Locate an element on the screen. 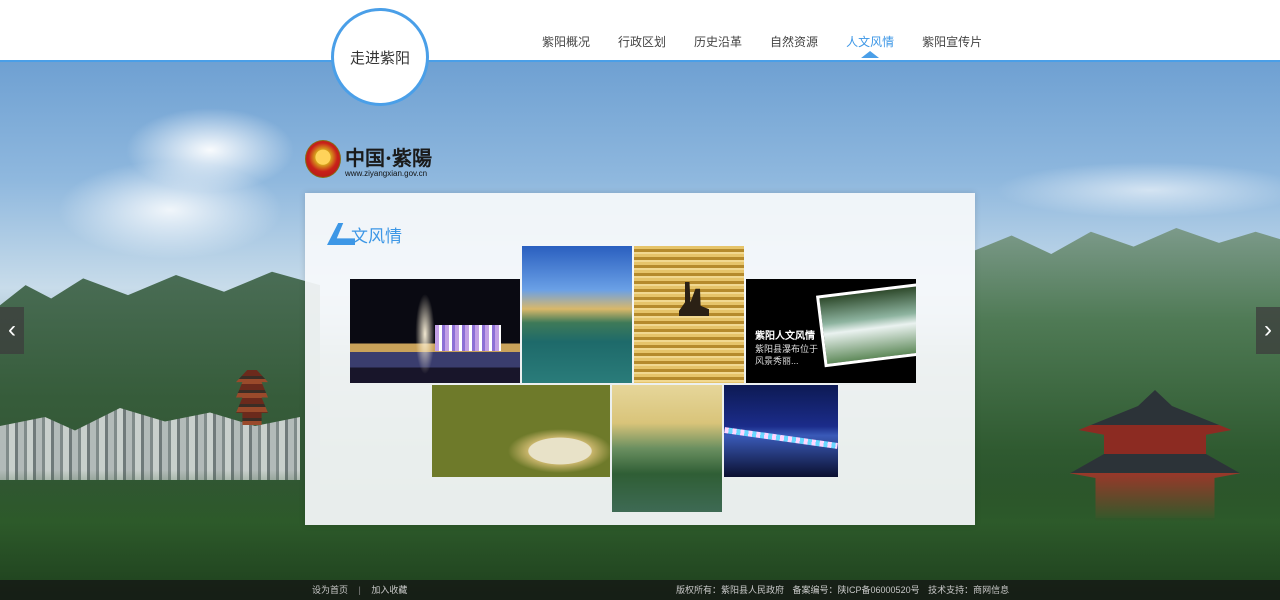  nav-item-divisions: 行政区划 is located at coordinates (642, 30).